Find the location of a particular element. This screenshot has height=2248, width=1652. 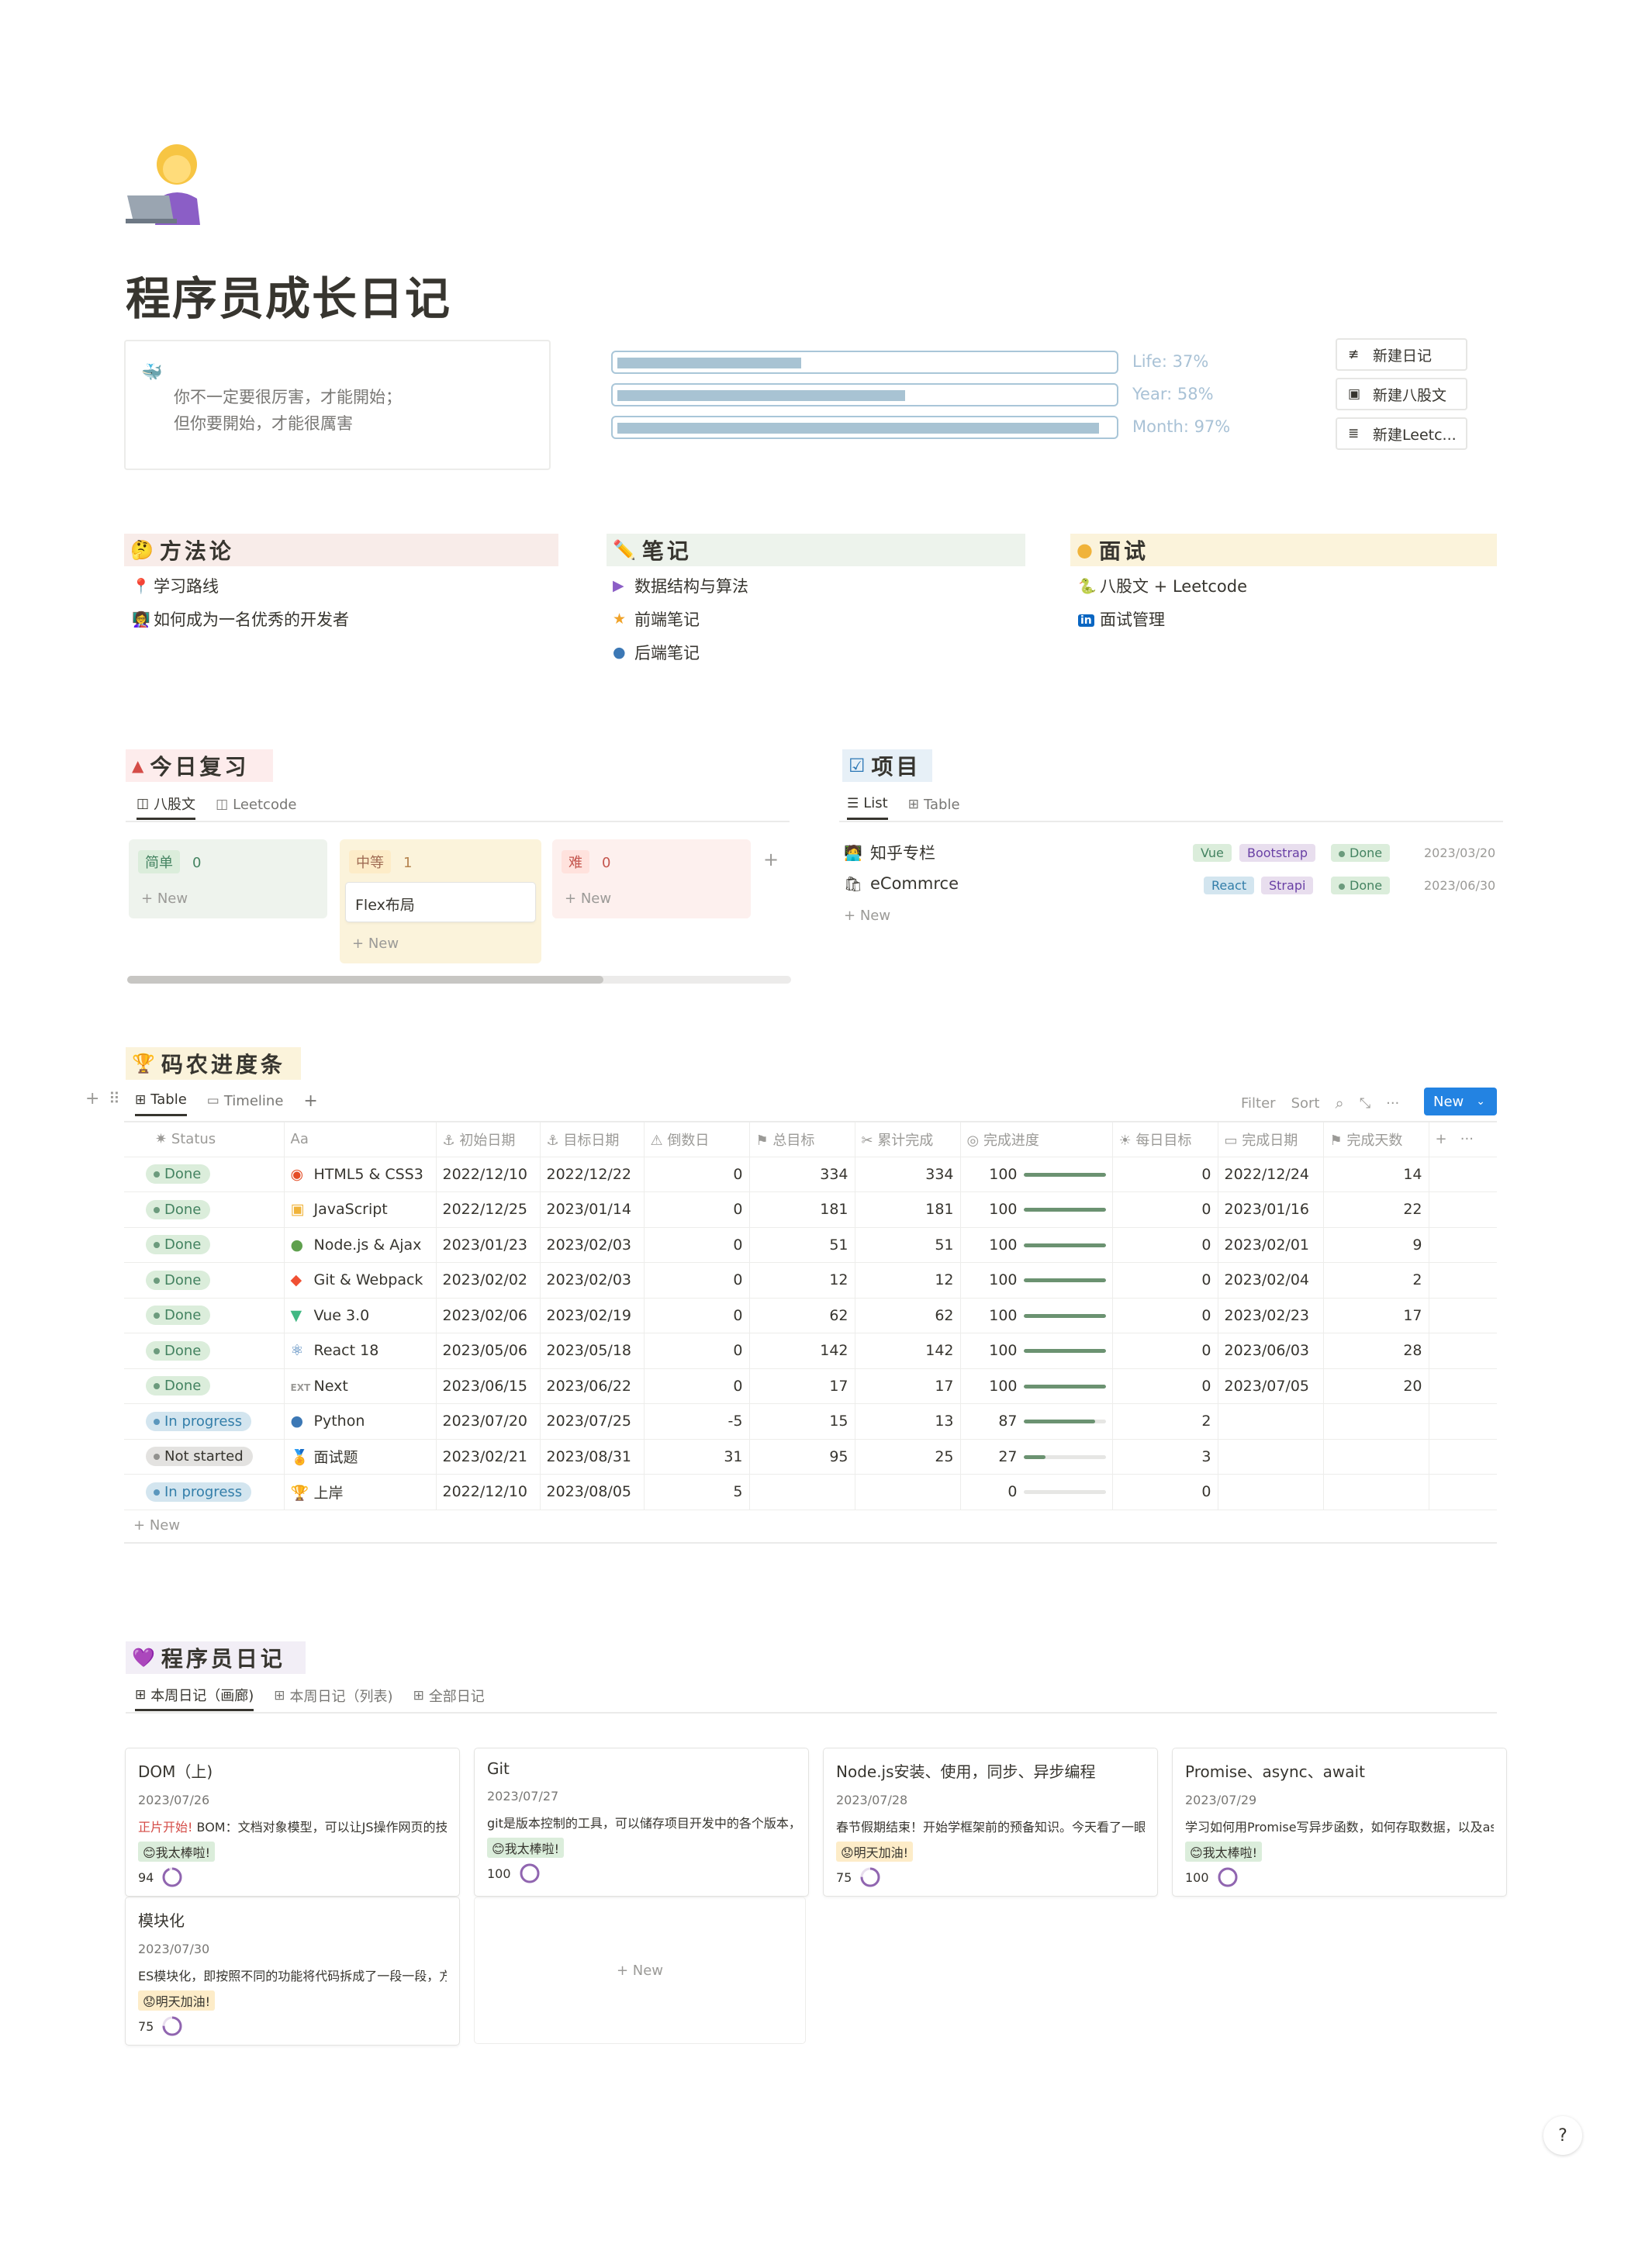

page-icon is located at coordinates (170, 181).